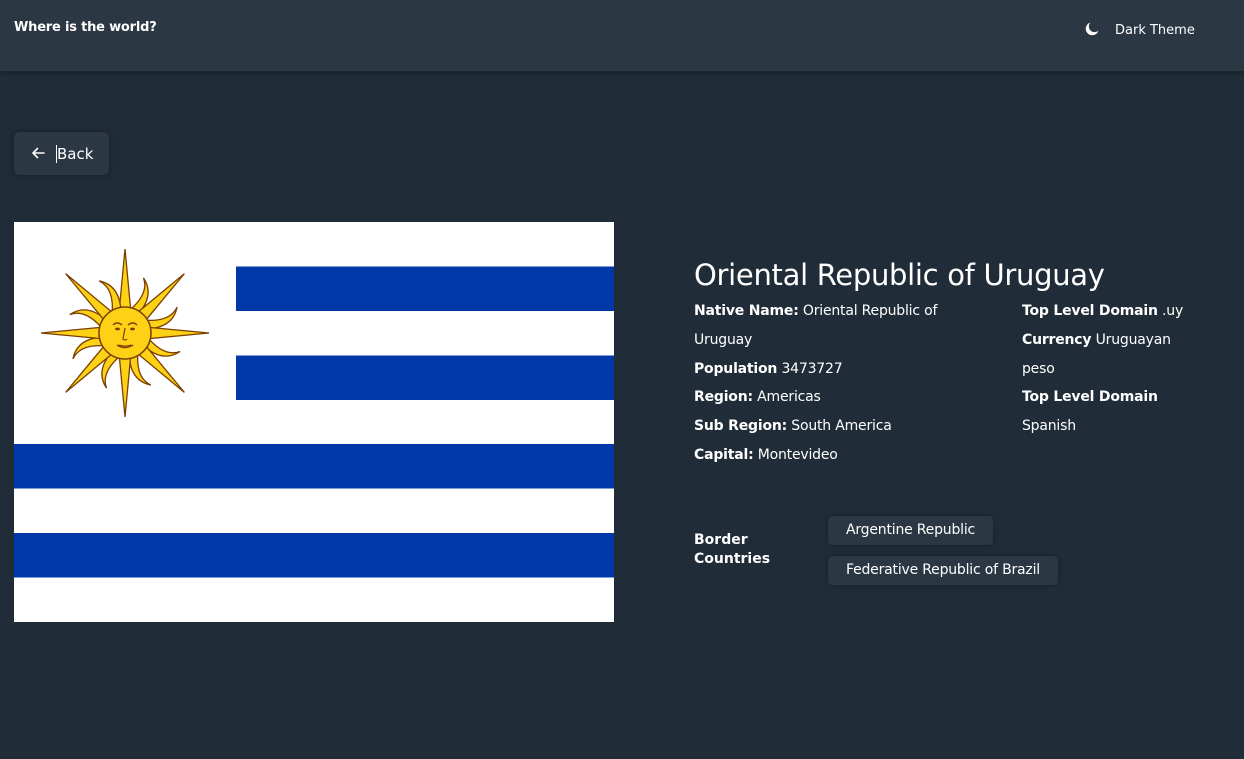  What do you see at coordinates (1173, 311) in the screenshot?
I see `tld-value: .uy` at bounding box center [1173, 311].